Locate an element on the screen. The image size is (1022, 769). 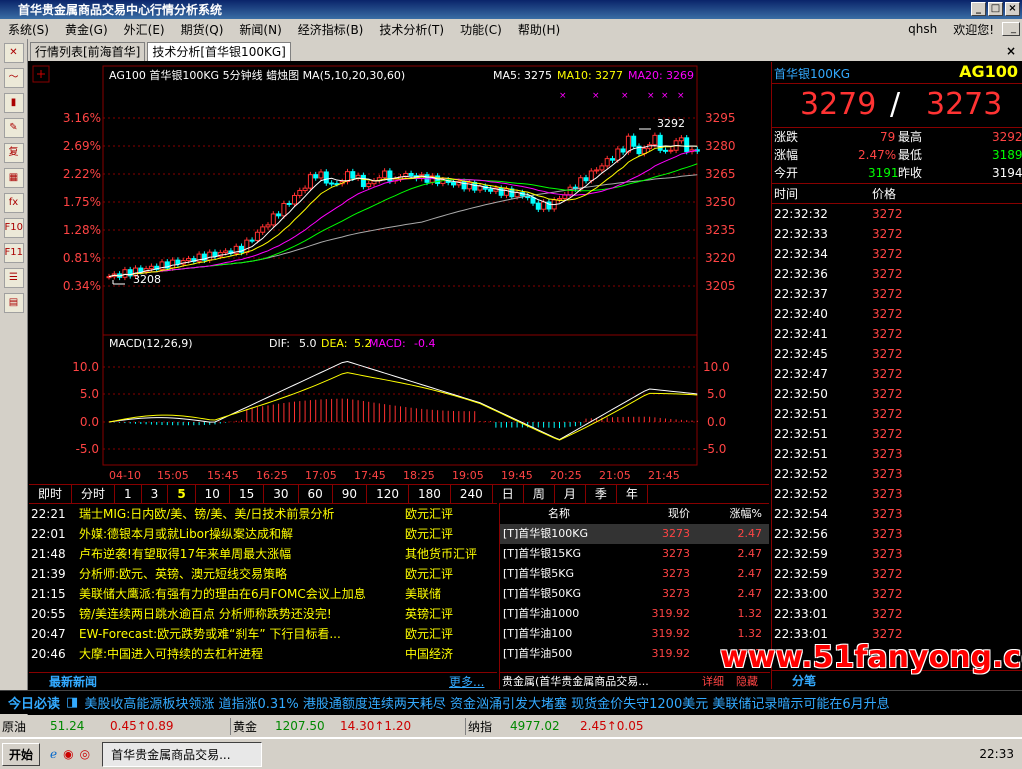
menu-forex: 外汇(E) is located at coordinates (144, 29).